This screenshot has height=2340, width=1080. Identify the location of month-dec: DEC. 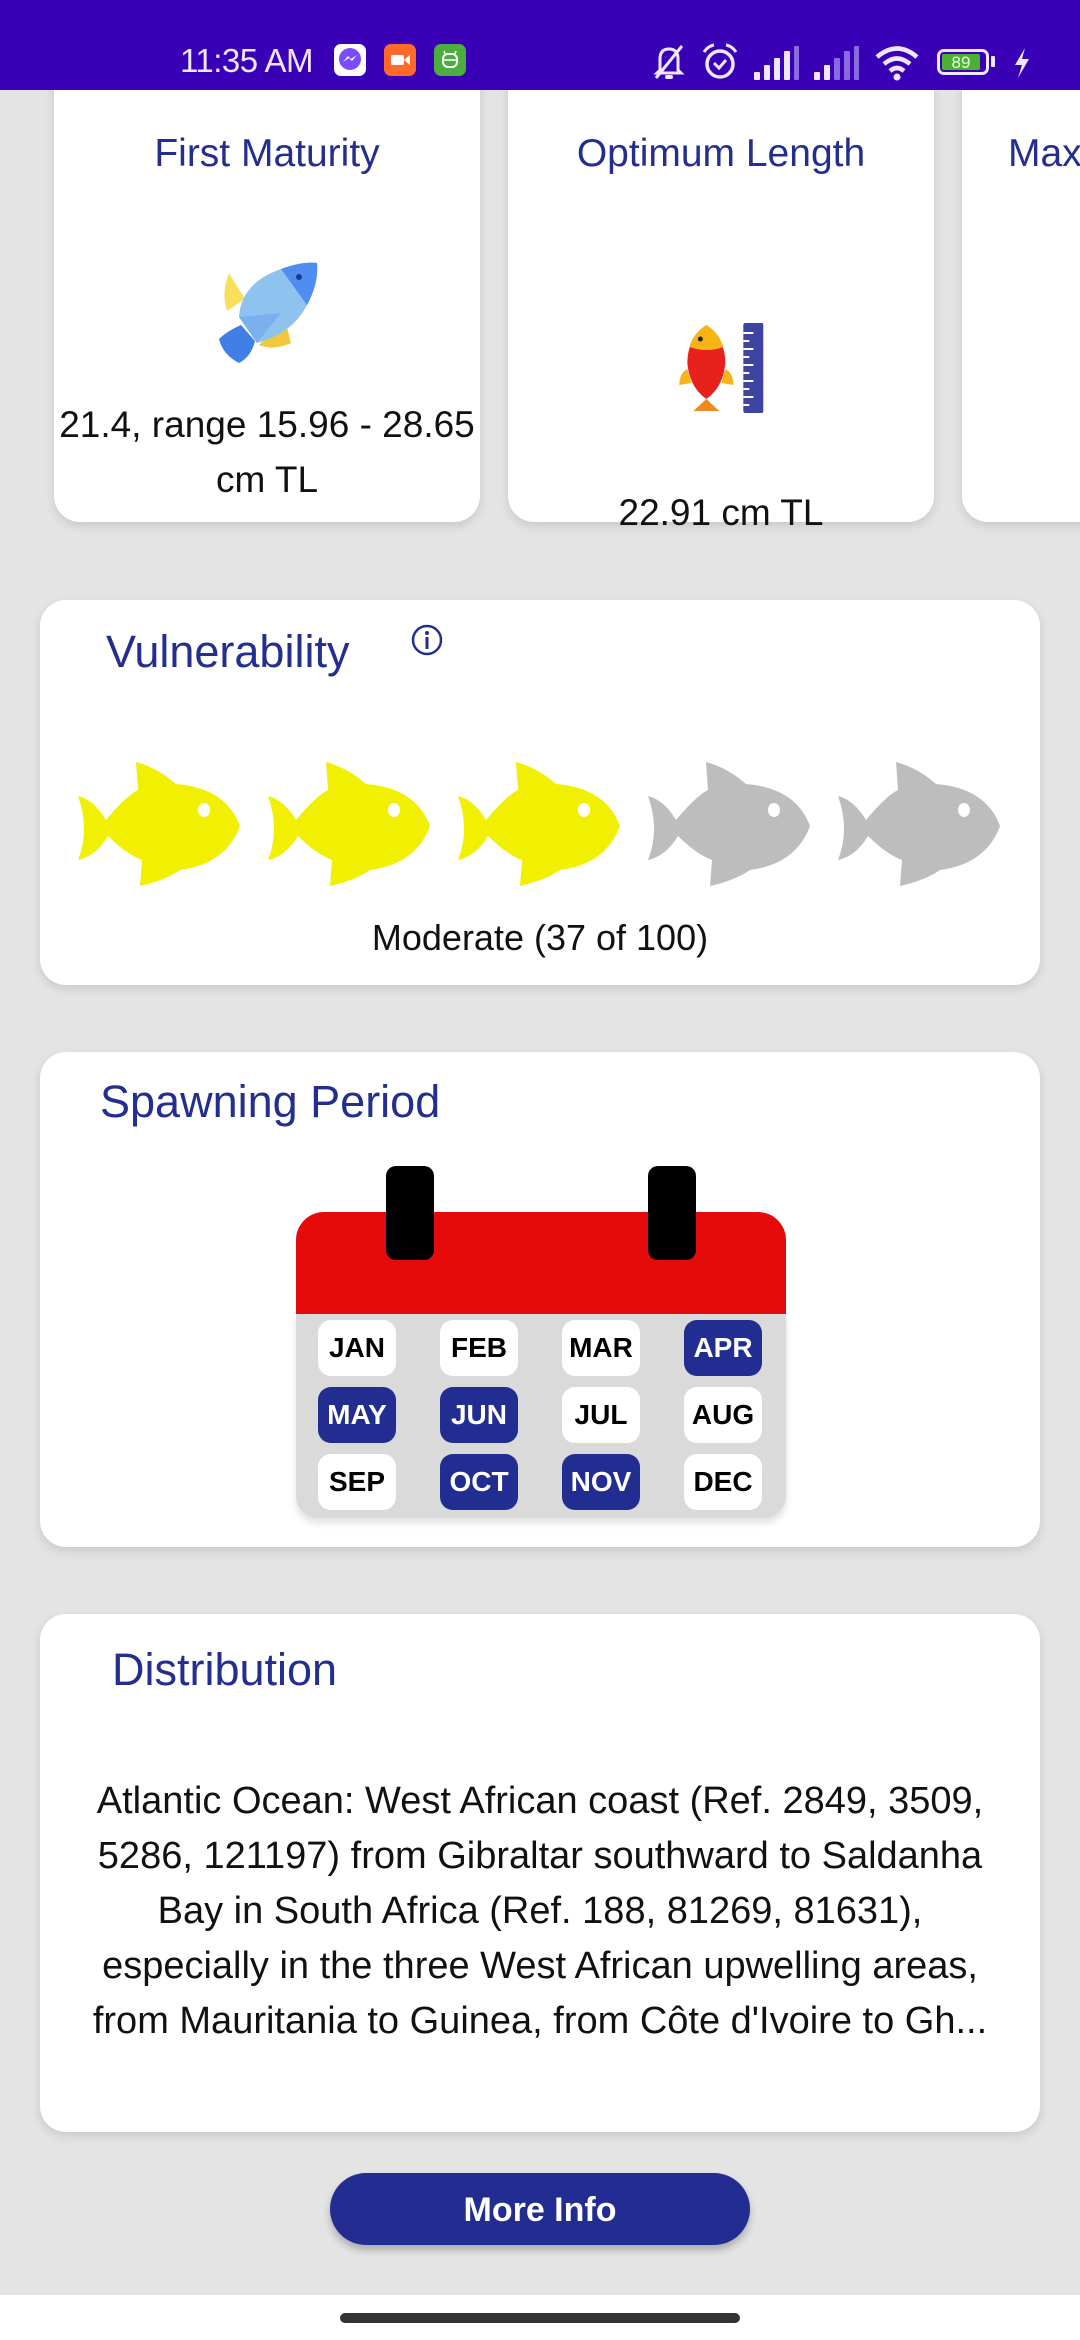
(723, 1482).